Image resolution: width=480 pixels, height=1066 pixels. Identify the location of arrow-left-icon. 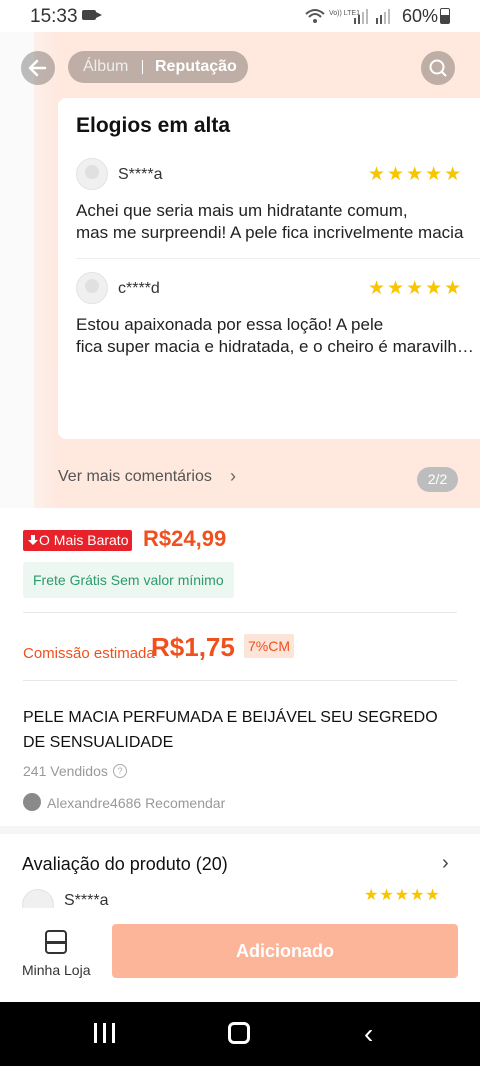
(37, 68).